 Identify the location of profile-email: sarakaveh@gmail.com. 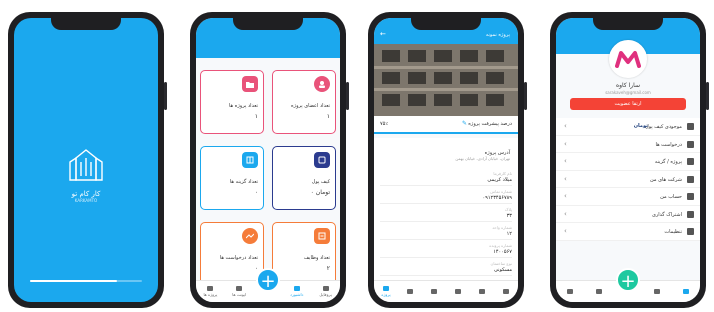
(628, 92).